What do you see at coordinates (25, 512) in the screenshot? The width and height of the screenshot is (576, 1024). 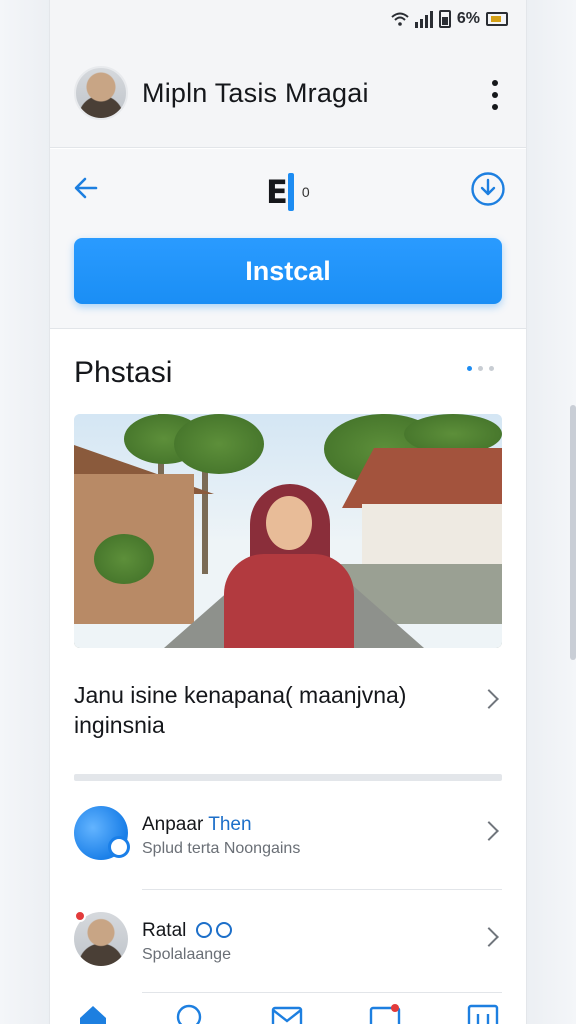 I see `background-left` at bounding box center [25, 512].